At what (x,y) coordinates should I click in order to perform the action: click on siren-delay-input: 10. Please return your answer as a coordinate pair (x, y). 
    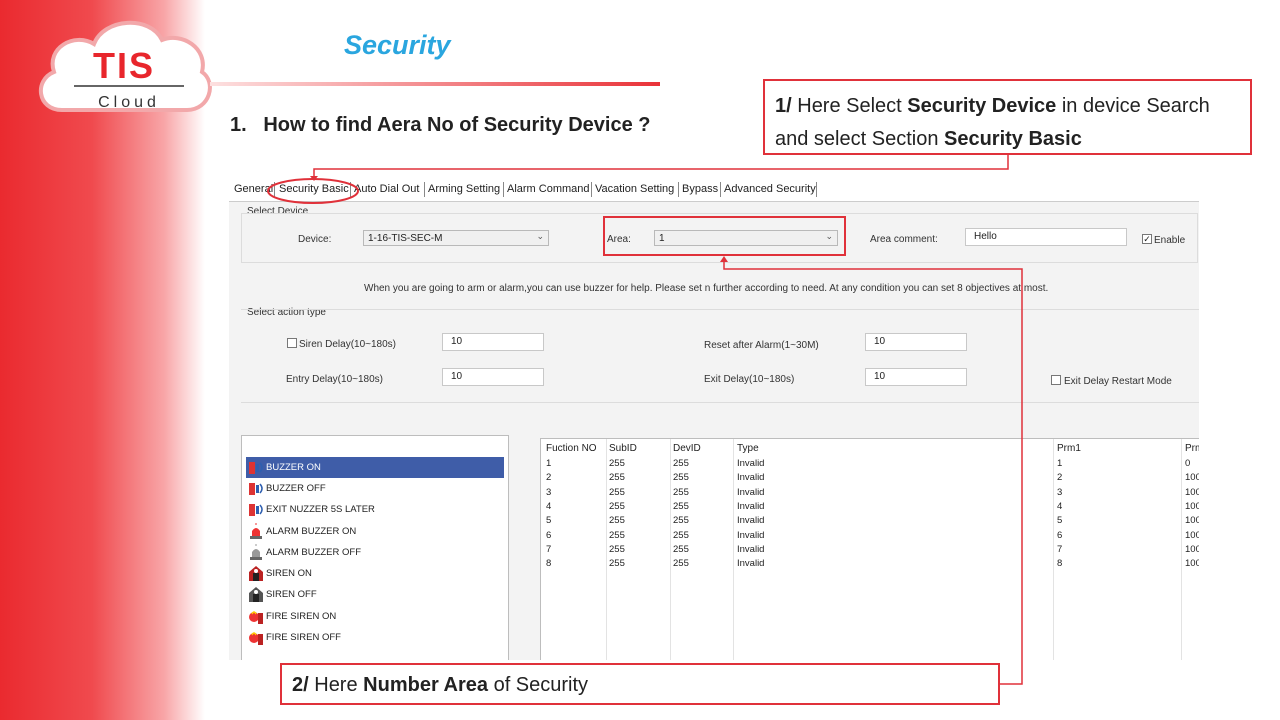
    Looking at the image, I should click on (493, 342).